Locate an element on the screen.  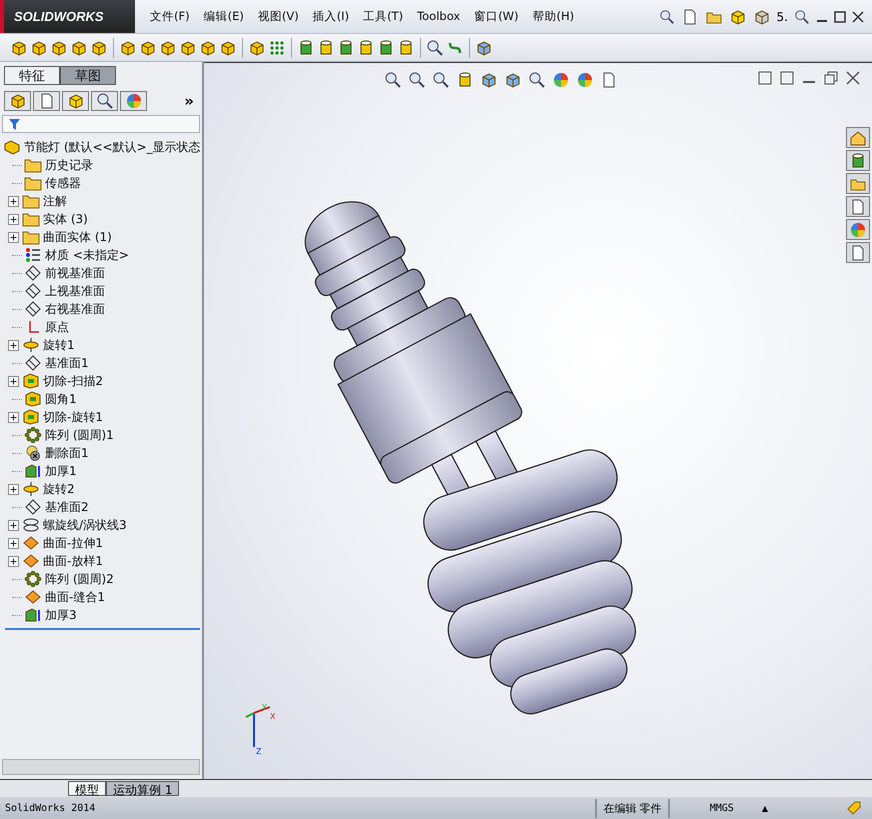
tree-item: 传感器 is located at coordinates (63, 183).